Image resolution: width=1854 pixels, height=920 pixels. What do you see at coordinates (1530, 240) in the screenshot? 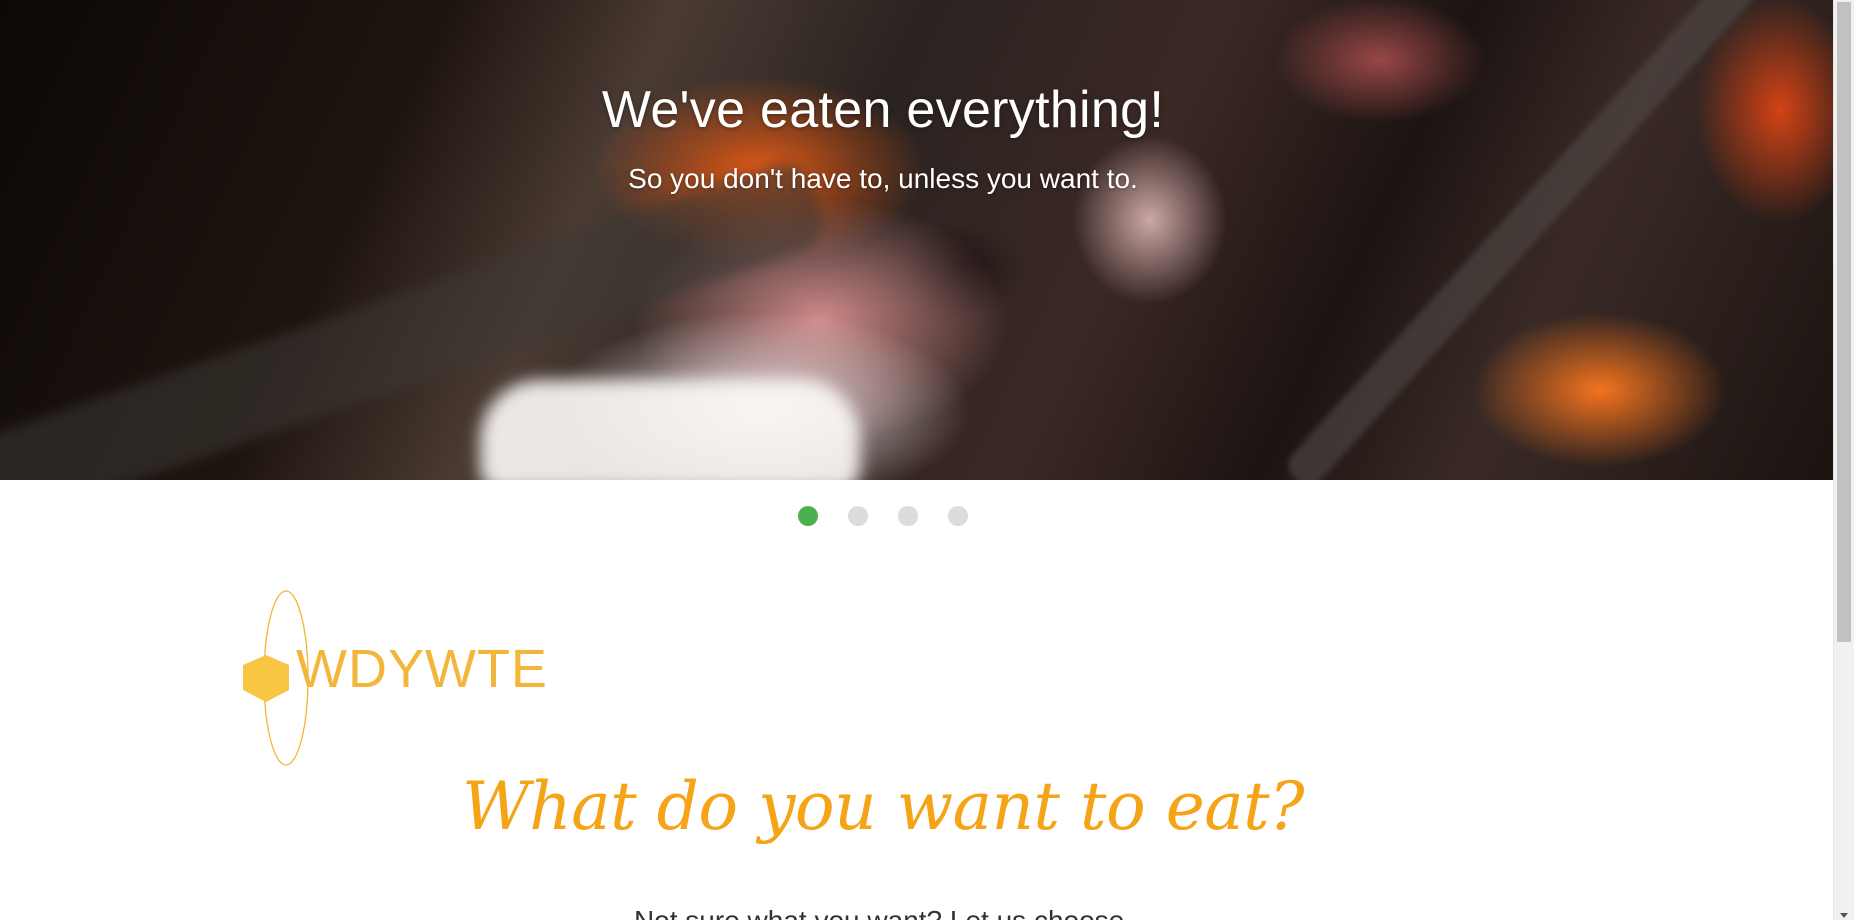
I see `hero-photo-plate-edge` at bounding box center [1530, 240].